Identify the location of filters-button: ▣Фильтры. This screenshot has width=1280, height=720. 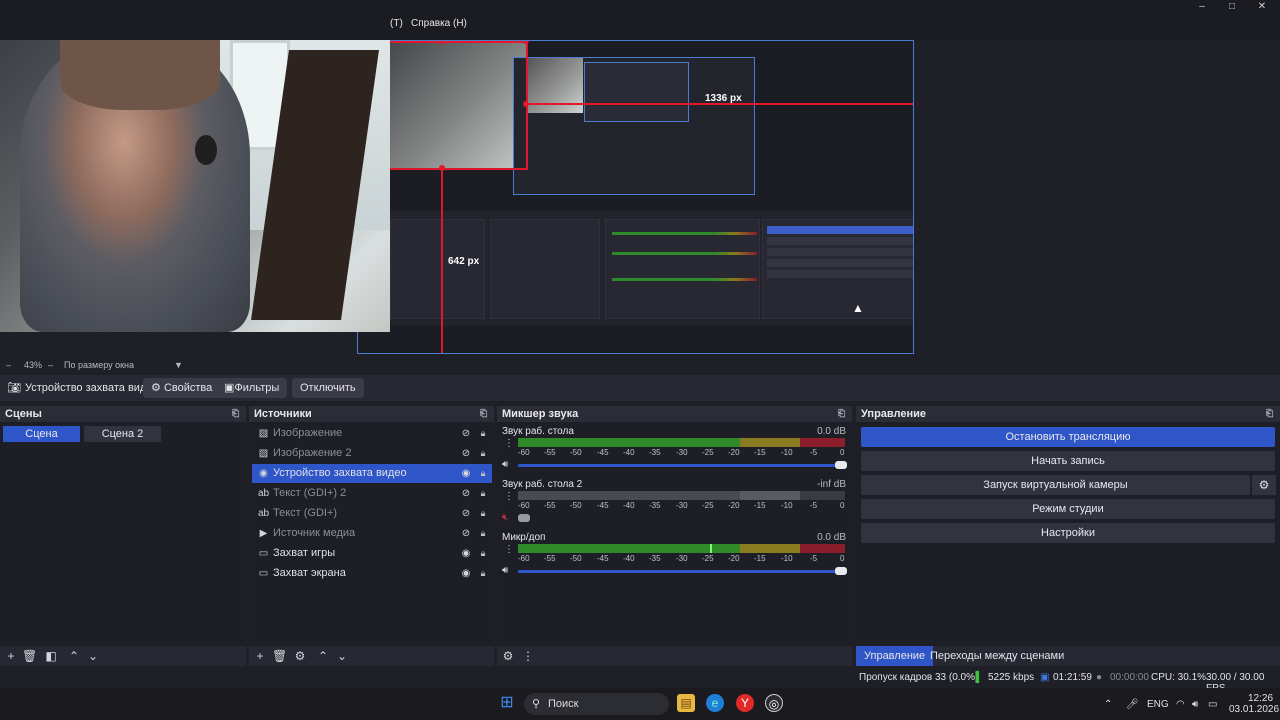
(252, 388).